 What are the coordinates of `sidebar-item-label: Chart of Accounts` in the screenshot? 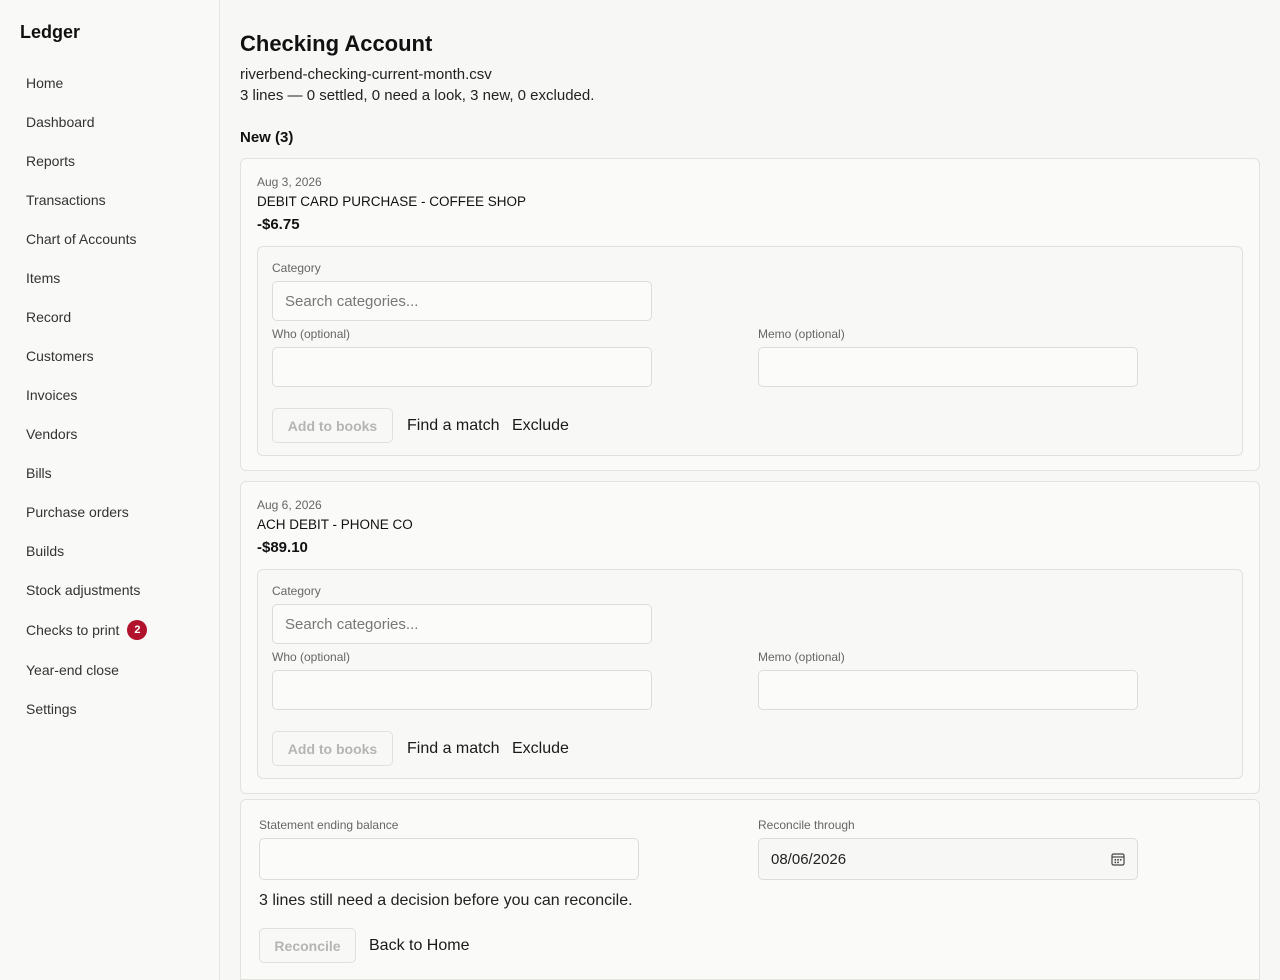 It's located at (81, 238).